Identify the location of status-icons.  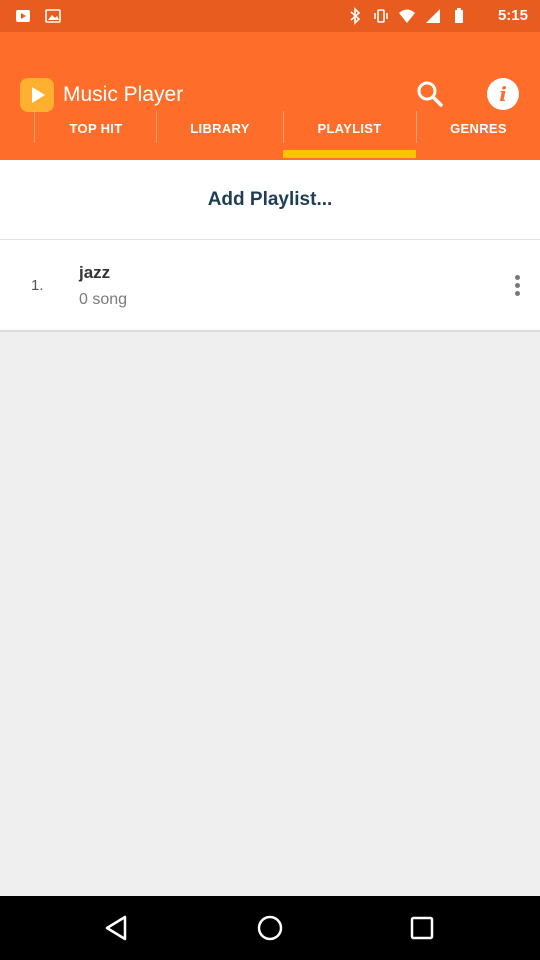
(407, 16).